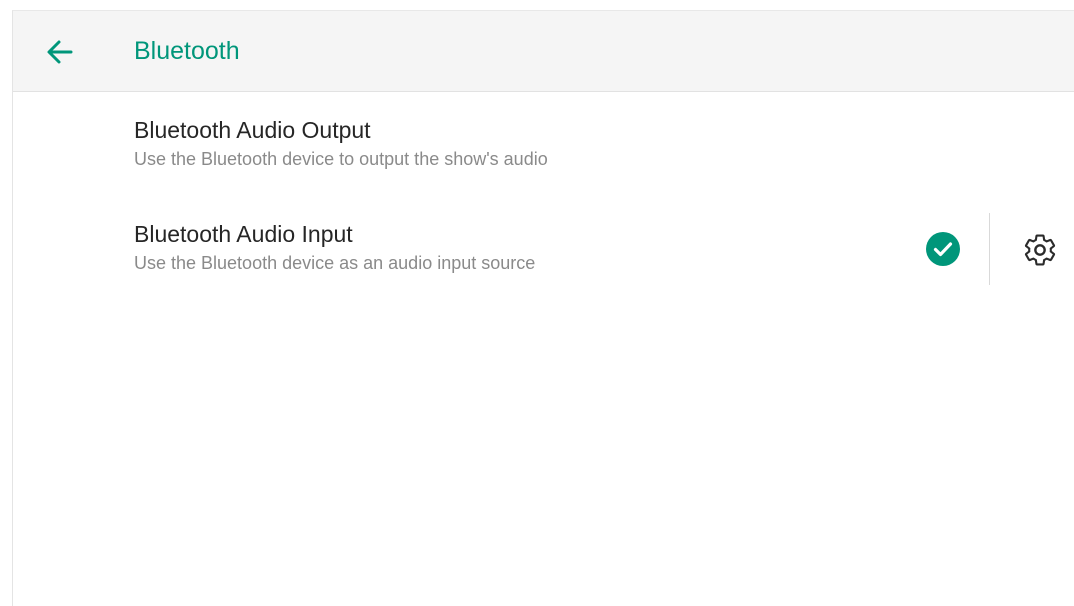  What do you see at coordinates (989, 249) in the screenshot?
I see `vertical-divider` at bounding box center [989, 249].